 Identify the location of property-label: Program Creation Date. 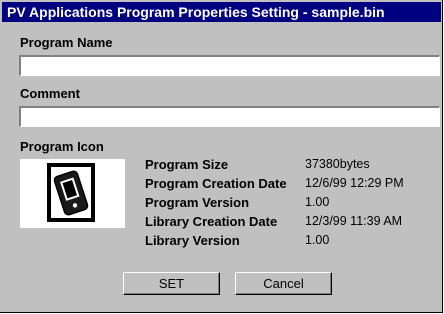
(216, 183).